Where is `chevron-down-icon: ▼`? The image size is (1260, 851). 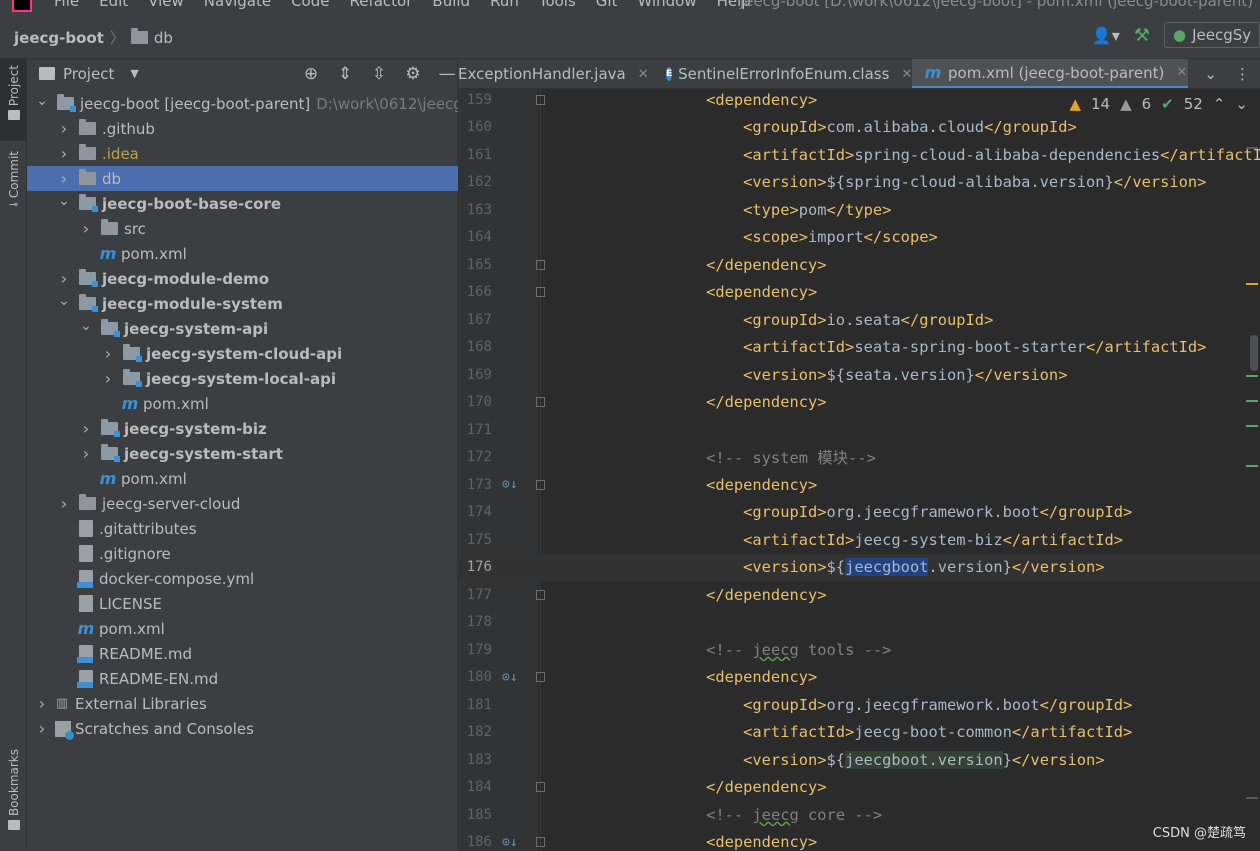
chevron-down-icon: ▼ is located at coordinates (134, 73).